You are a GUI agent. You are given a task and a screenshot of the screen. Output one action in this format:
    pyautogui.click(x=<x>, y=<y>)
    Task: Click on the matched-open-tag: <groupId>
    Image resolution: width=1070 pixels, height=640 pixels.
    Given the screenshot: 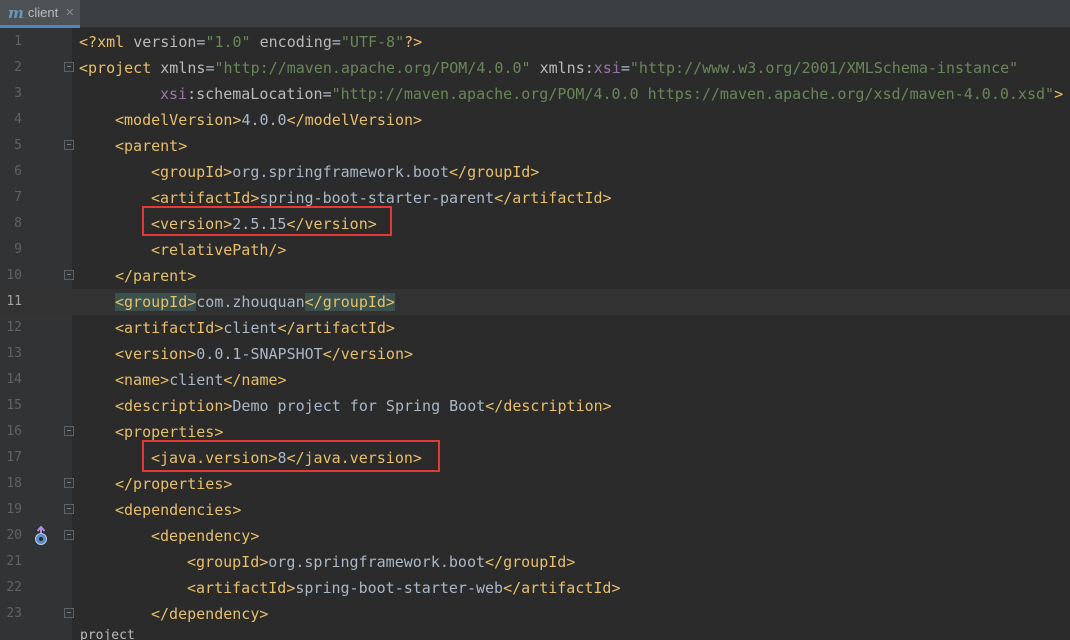 What is the action you would take?
    pyautogui.click(x=156, y=302)
    